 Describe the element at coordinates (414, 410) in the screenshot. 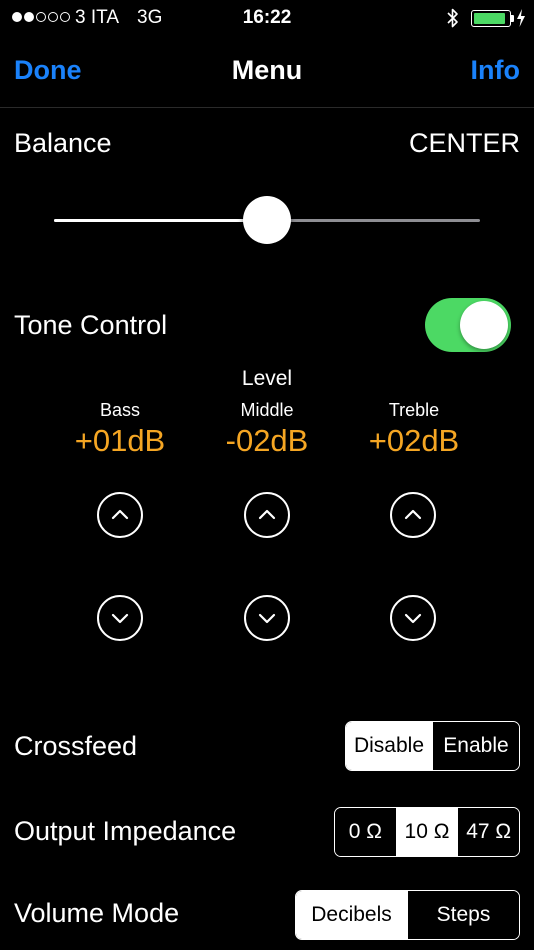

I see `band-name-treble: Treble` at that location.